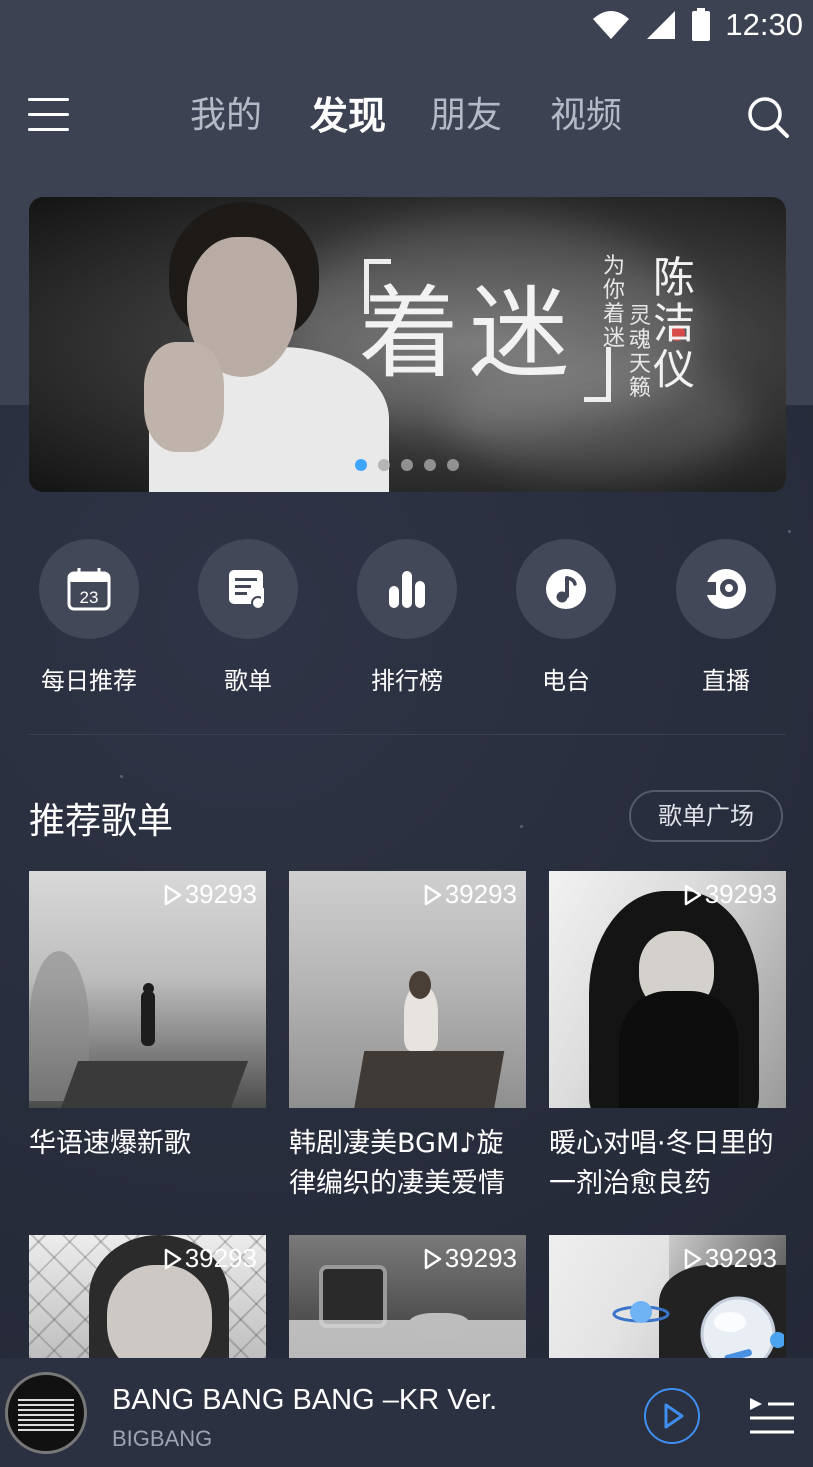  What do you see at coordinates (48, 115) in the screenshot?
I see `menu-button` at bounding box center [48, 115].